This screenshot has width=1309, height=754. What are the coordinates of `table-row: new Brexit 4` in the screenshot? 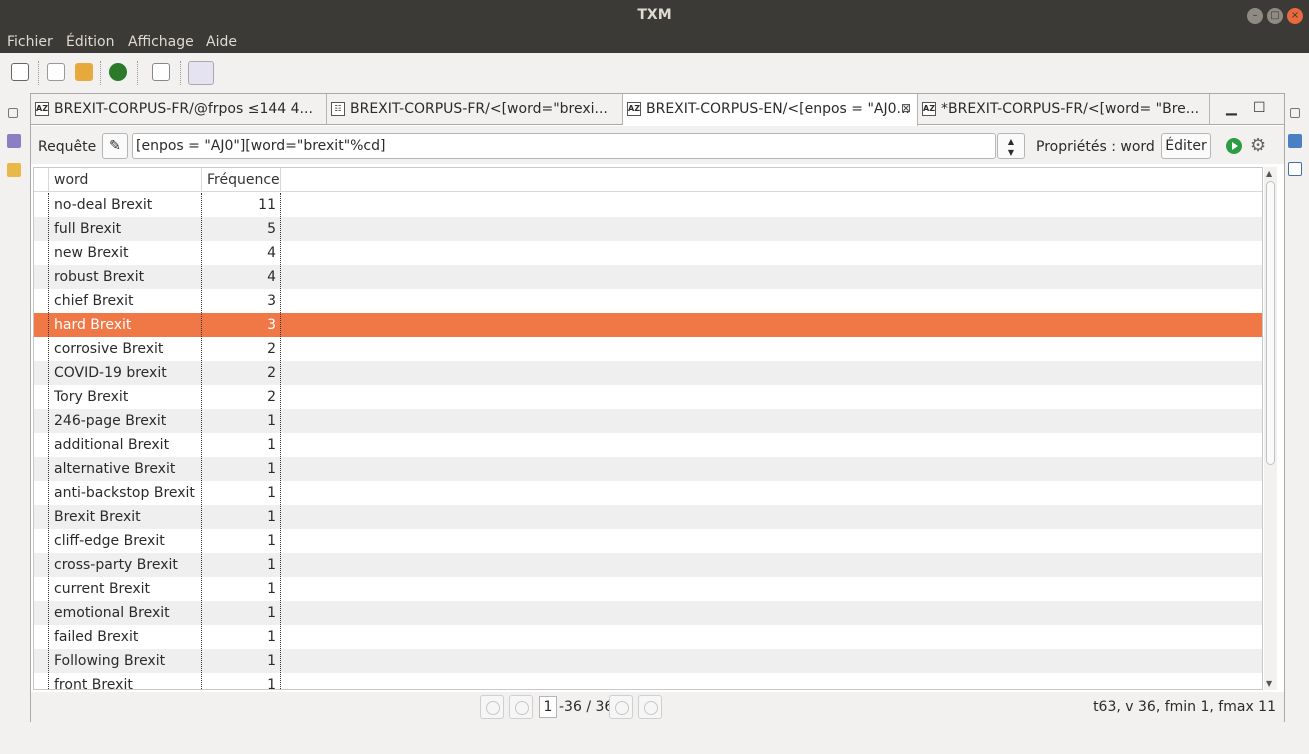 It's located at (648, 253).